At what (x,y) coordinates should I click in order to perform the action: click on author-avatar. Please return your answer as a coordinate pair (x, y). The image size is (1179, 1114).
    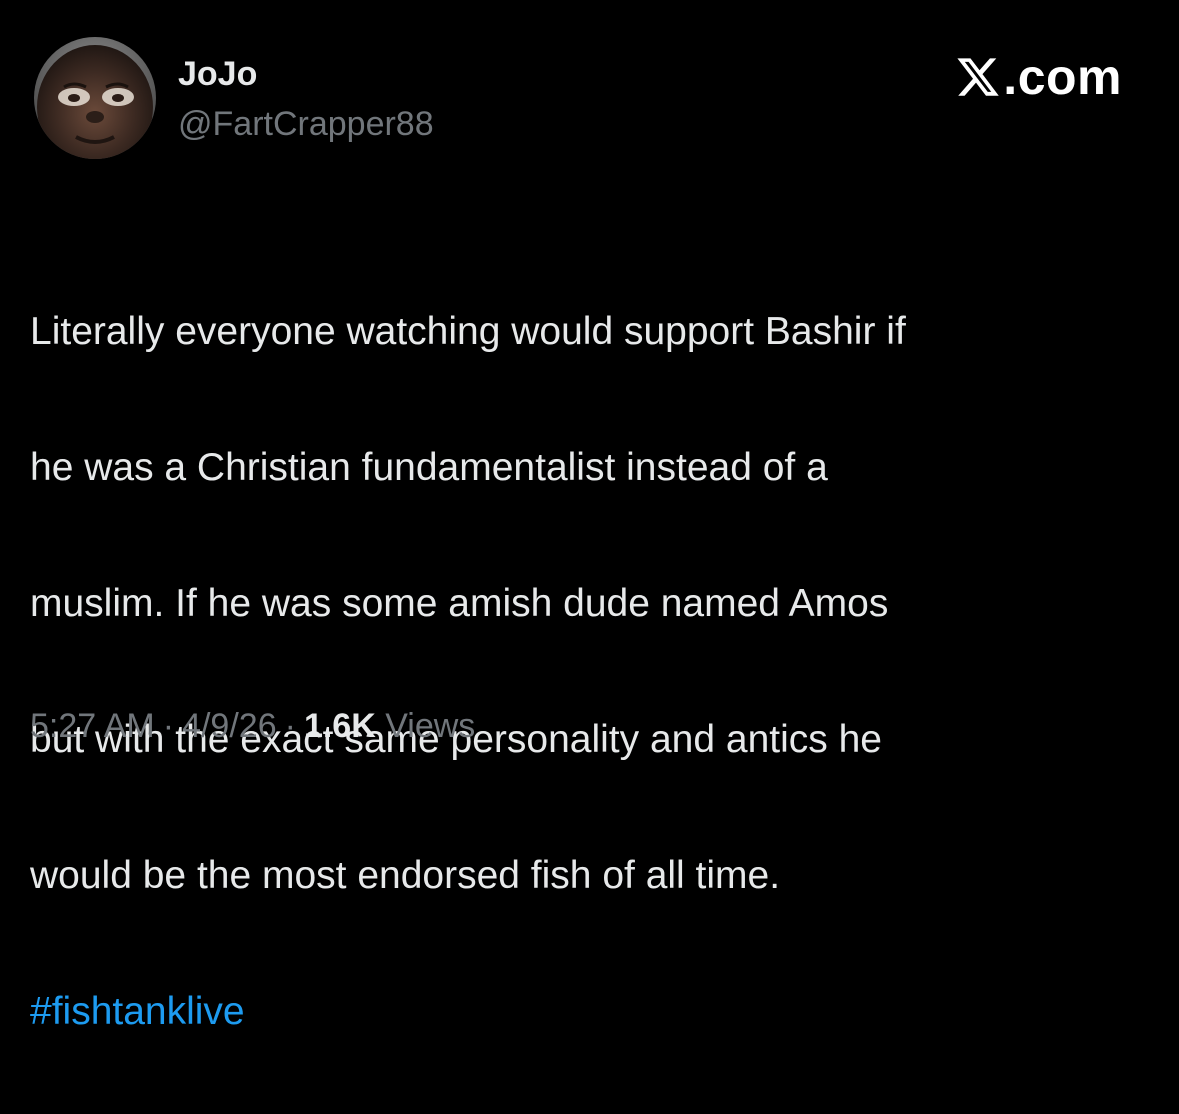
    Looking at the image, I should click on (95, 98).